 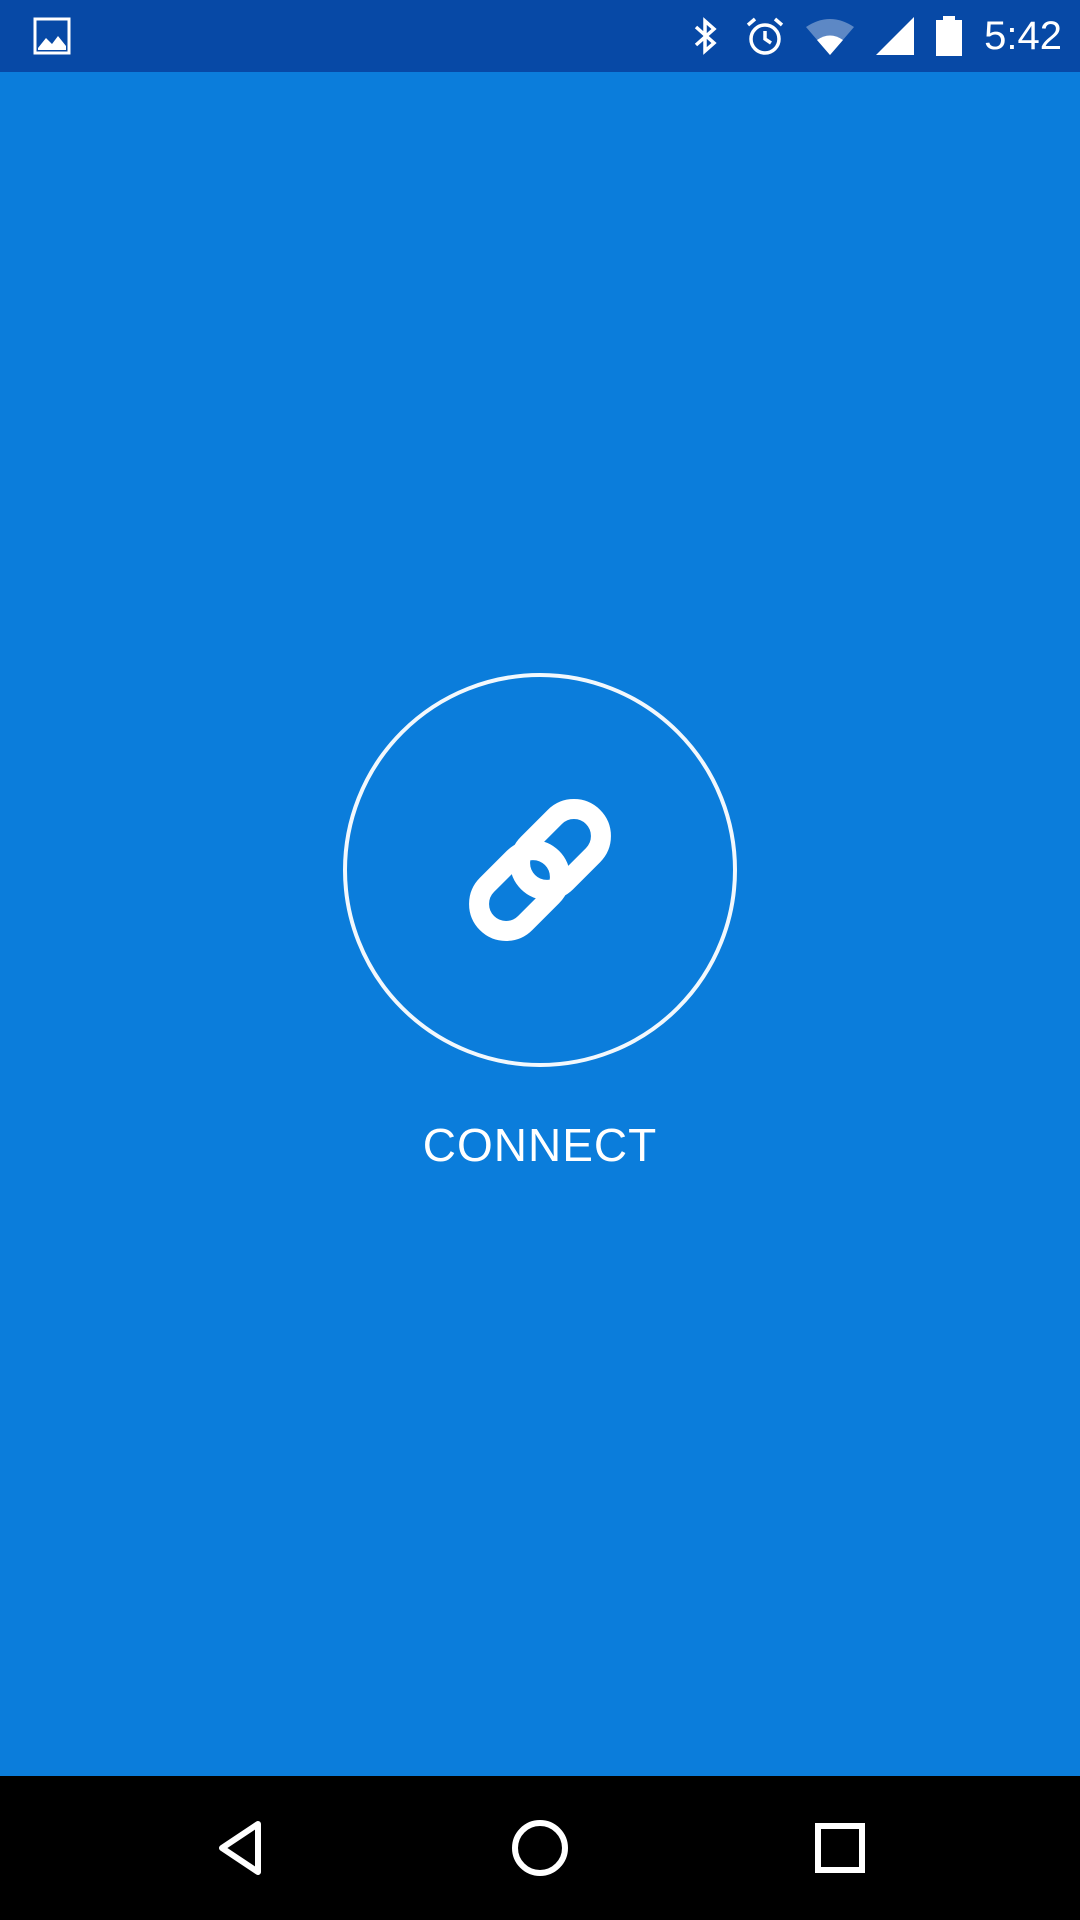 I want to click on image-icon, so click(x=52, y=36).